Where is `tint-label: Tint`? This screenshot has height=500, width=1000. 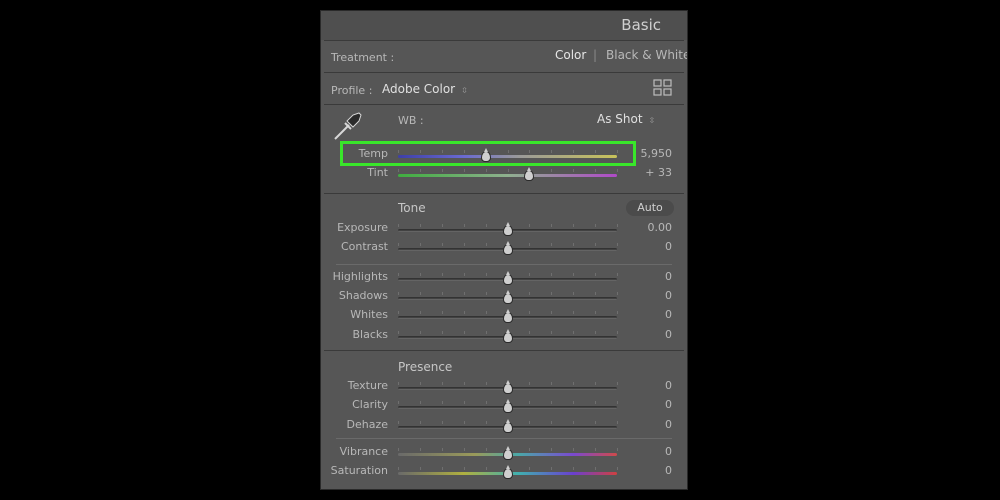 tint-label: Tint is located at coordinates (377, 172).